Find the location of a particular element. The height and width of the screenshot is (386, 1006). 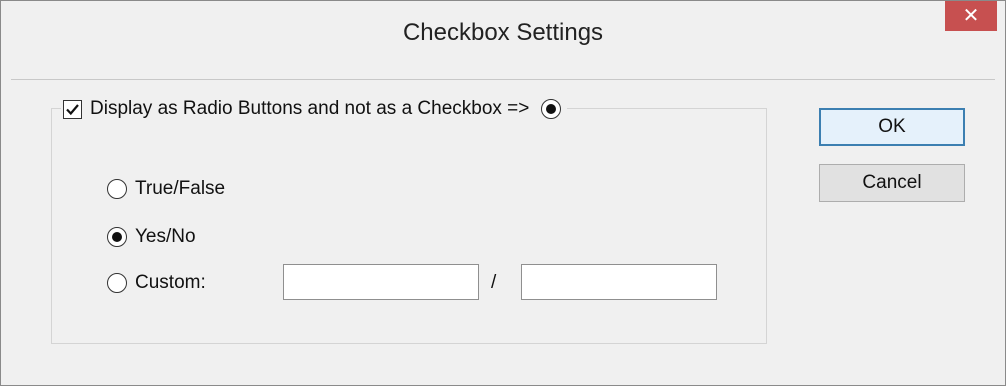

checkmark-icon is located at coordinates (72, 109).